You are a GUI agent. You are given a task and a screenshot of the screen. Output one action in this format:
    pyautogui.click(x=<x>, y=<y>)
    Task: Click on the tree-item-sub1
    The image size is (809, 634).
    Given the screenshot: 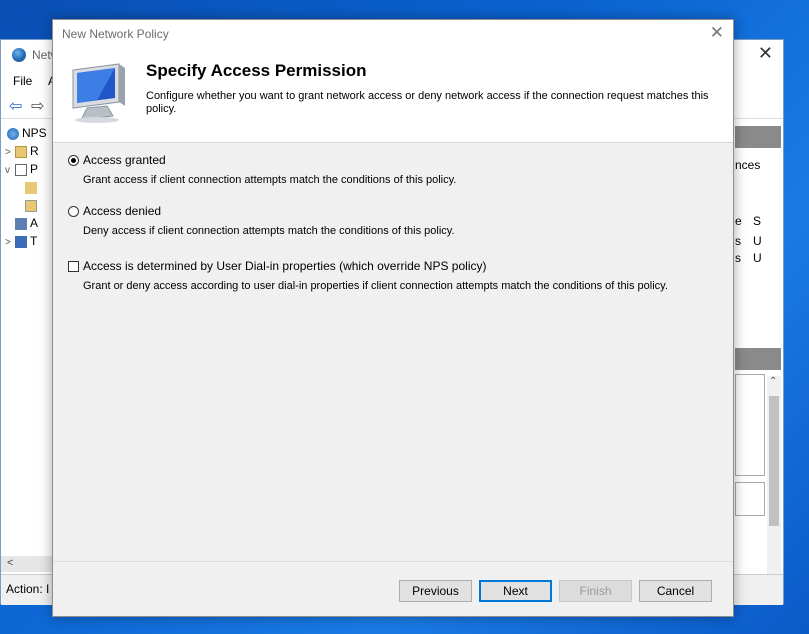 What is the action you would take?
    pyautogui.click(x=32, y=188)
    